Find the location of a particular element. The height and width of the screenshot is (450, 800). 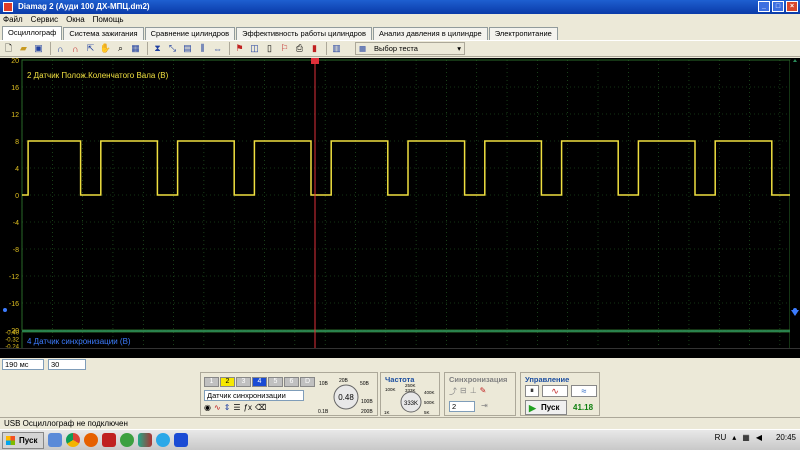

control-title: Управление is located at coordinates (547, 379).